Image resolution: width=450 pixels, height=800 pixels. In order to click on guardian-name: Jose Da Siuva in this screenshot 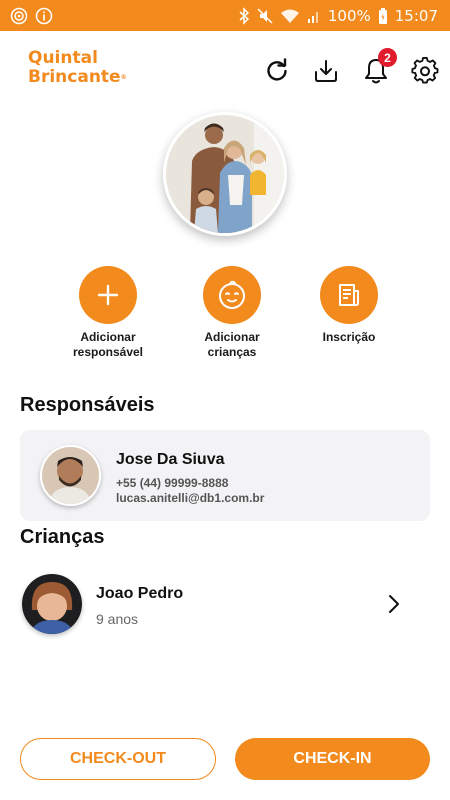, I will do `click(170, 459)`.